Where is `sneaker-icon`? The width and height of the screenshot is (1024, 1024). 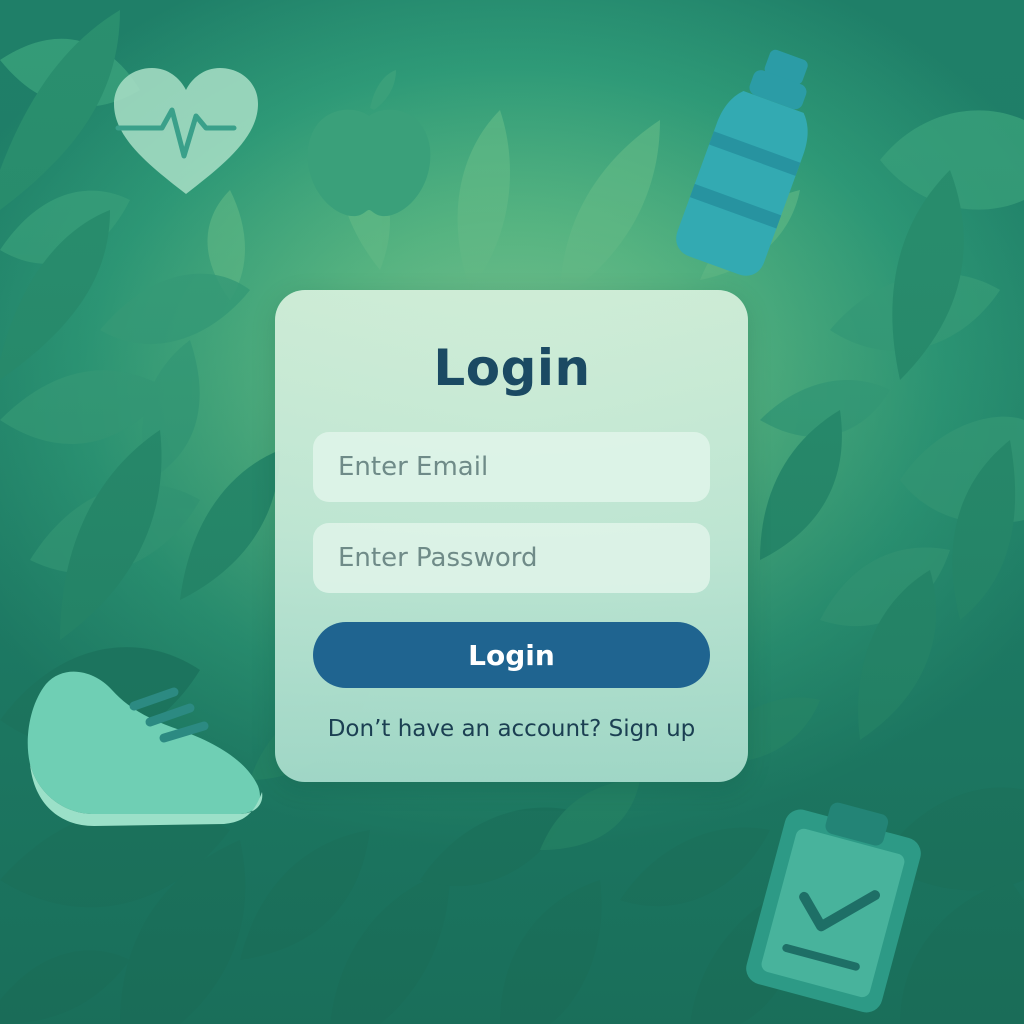
sneaker-icon is located at coordinates (146, 750).